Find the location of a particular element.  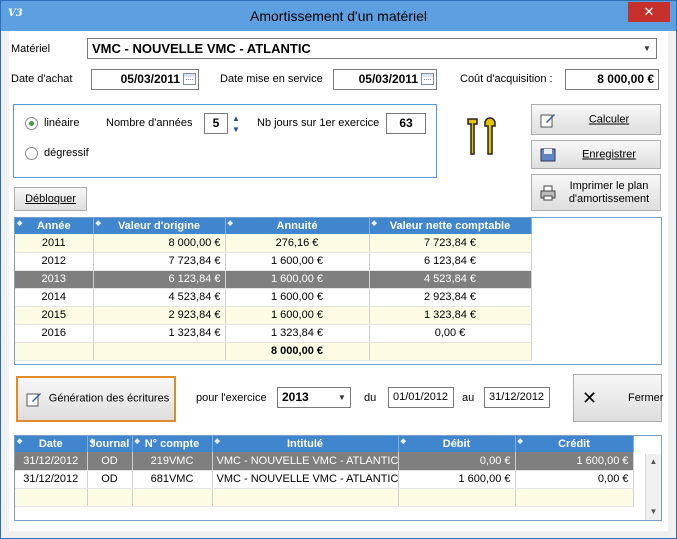

column-header: ◆ Valeur nette comptable is located at coordinates (450, 226).